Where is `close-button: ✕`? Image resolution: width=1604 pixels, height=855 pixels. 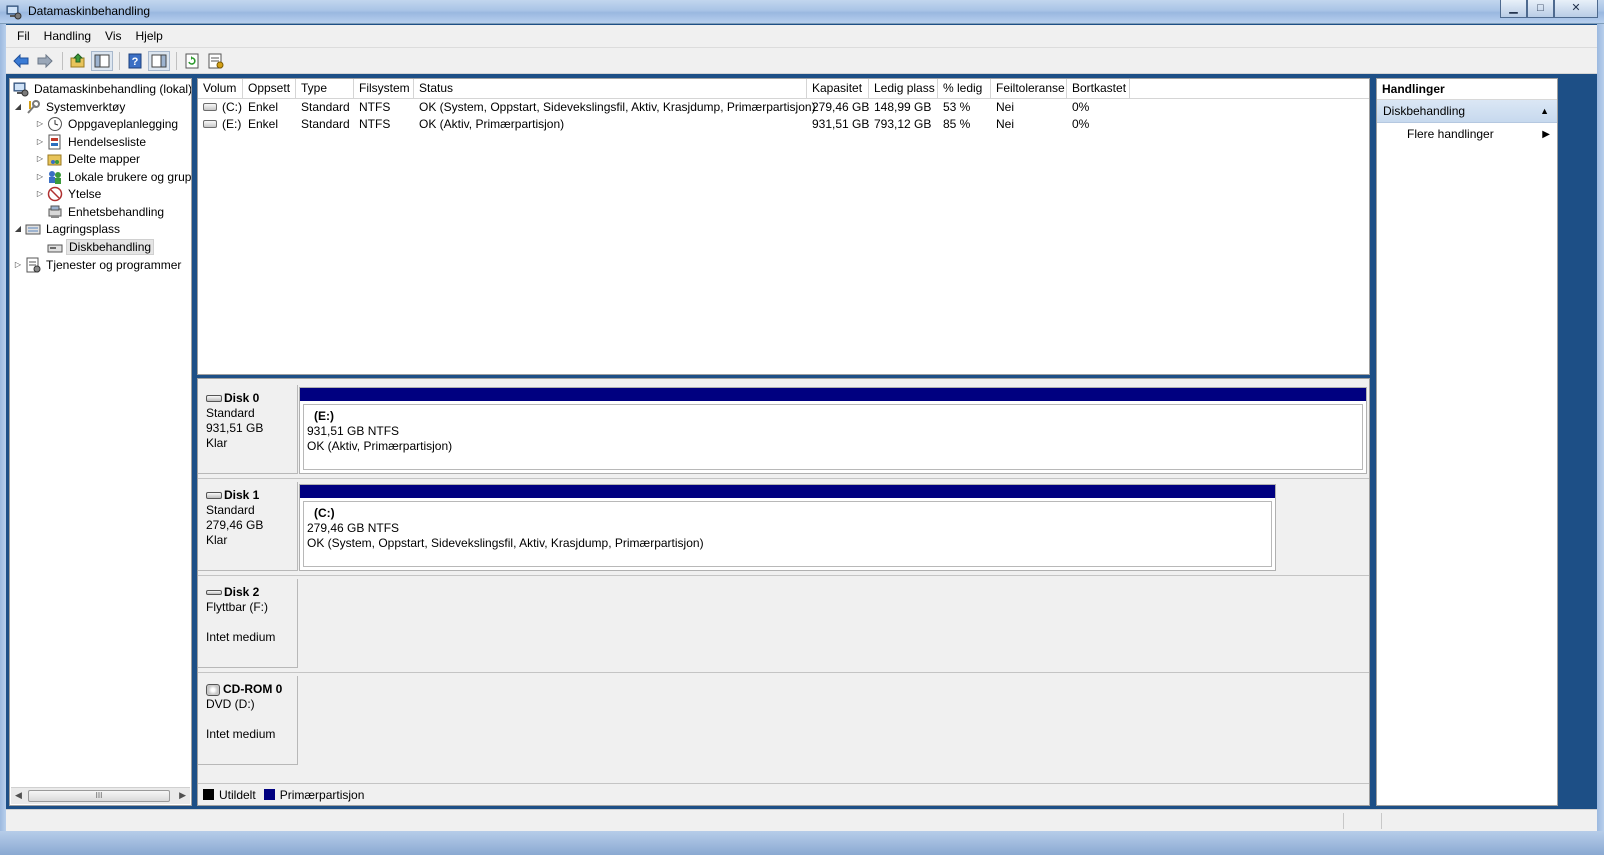 close-button: ✕ is located at coordinates (1576, 9).